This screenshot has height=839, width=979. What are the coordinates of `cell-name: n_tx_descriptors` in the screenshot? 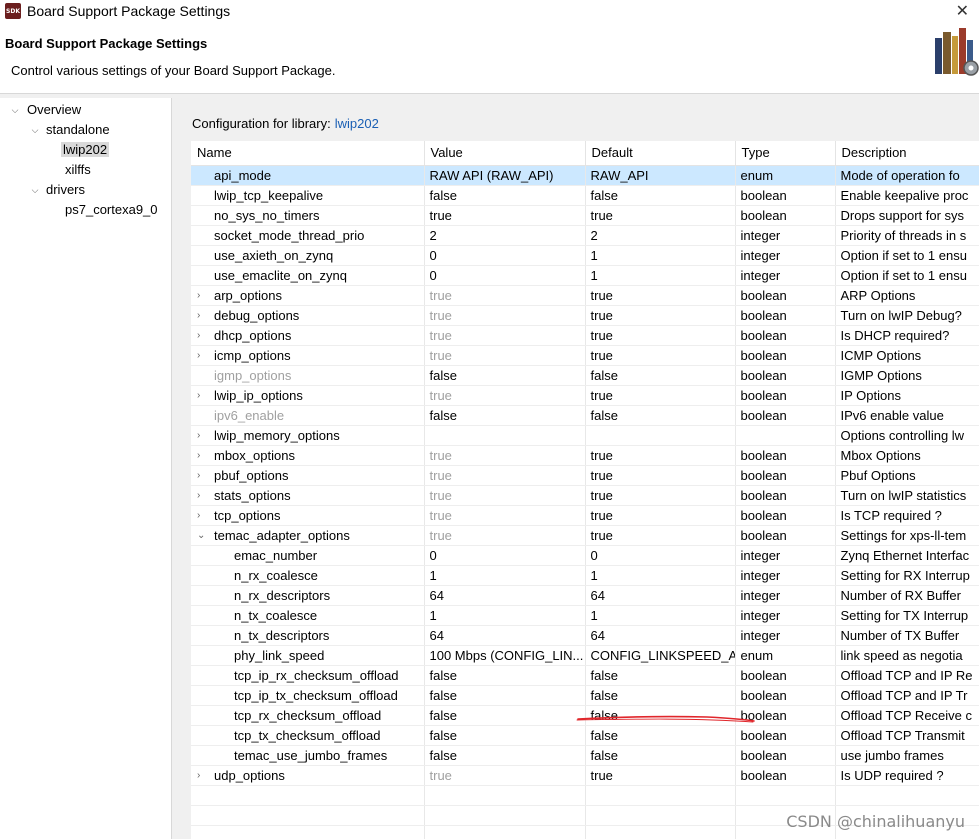 It's located at (308, 635).